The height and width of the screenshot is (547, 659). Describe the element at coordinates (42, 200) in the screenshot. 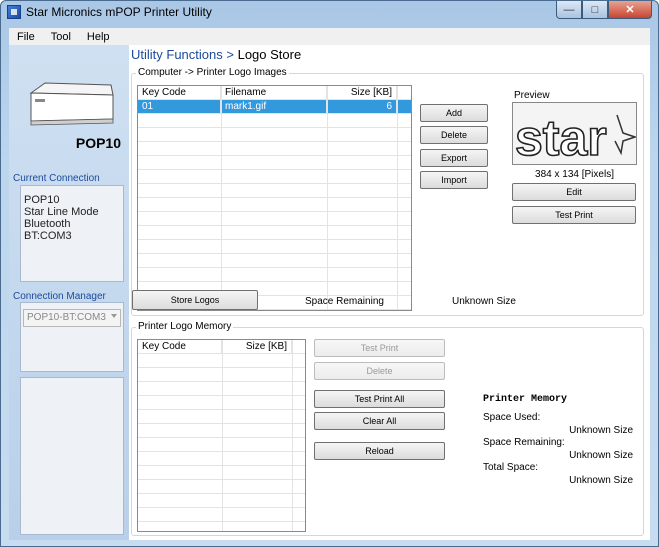

I see `connection-line: POP10` at that location.